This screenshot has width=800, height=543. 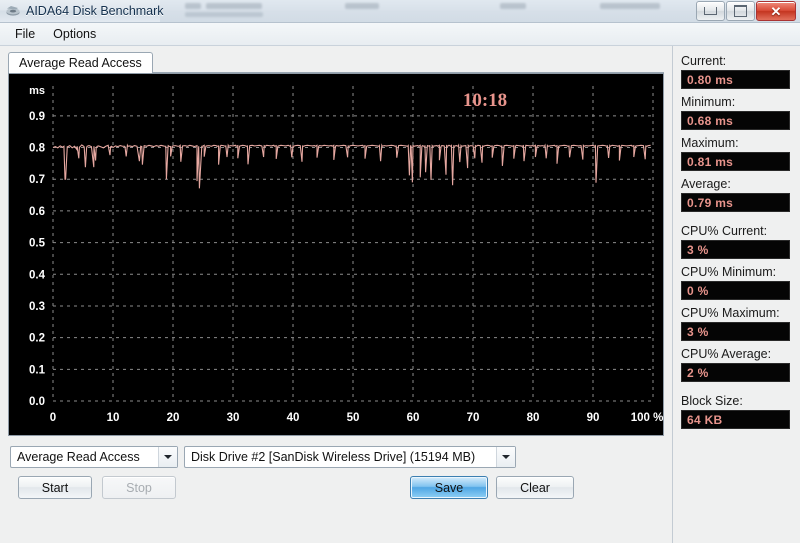 What do you see at coordinates (139, 487) in the screenshot?
I see `stop-button: Stop` at bounding box center [139, 487].